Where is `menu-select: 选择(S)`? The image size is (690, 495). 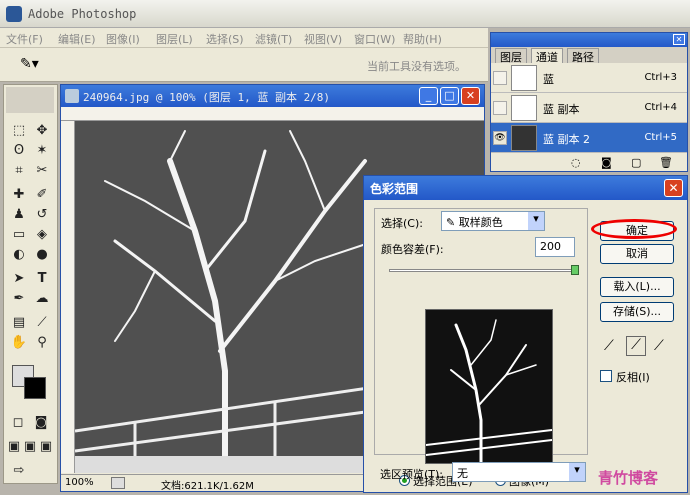 menu-select: 选择(S) is located at coordinates (225, 39).